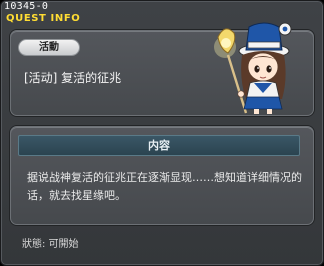 The image size is (324, 266). I want to click on npc-portrait-icon, so click(253, 68).